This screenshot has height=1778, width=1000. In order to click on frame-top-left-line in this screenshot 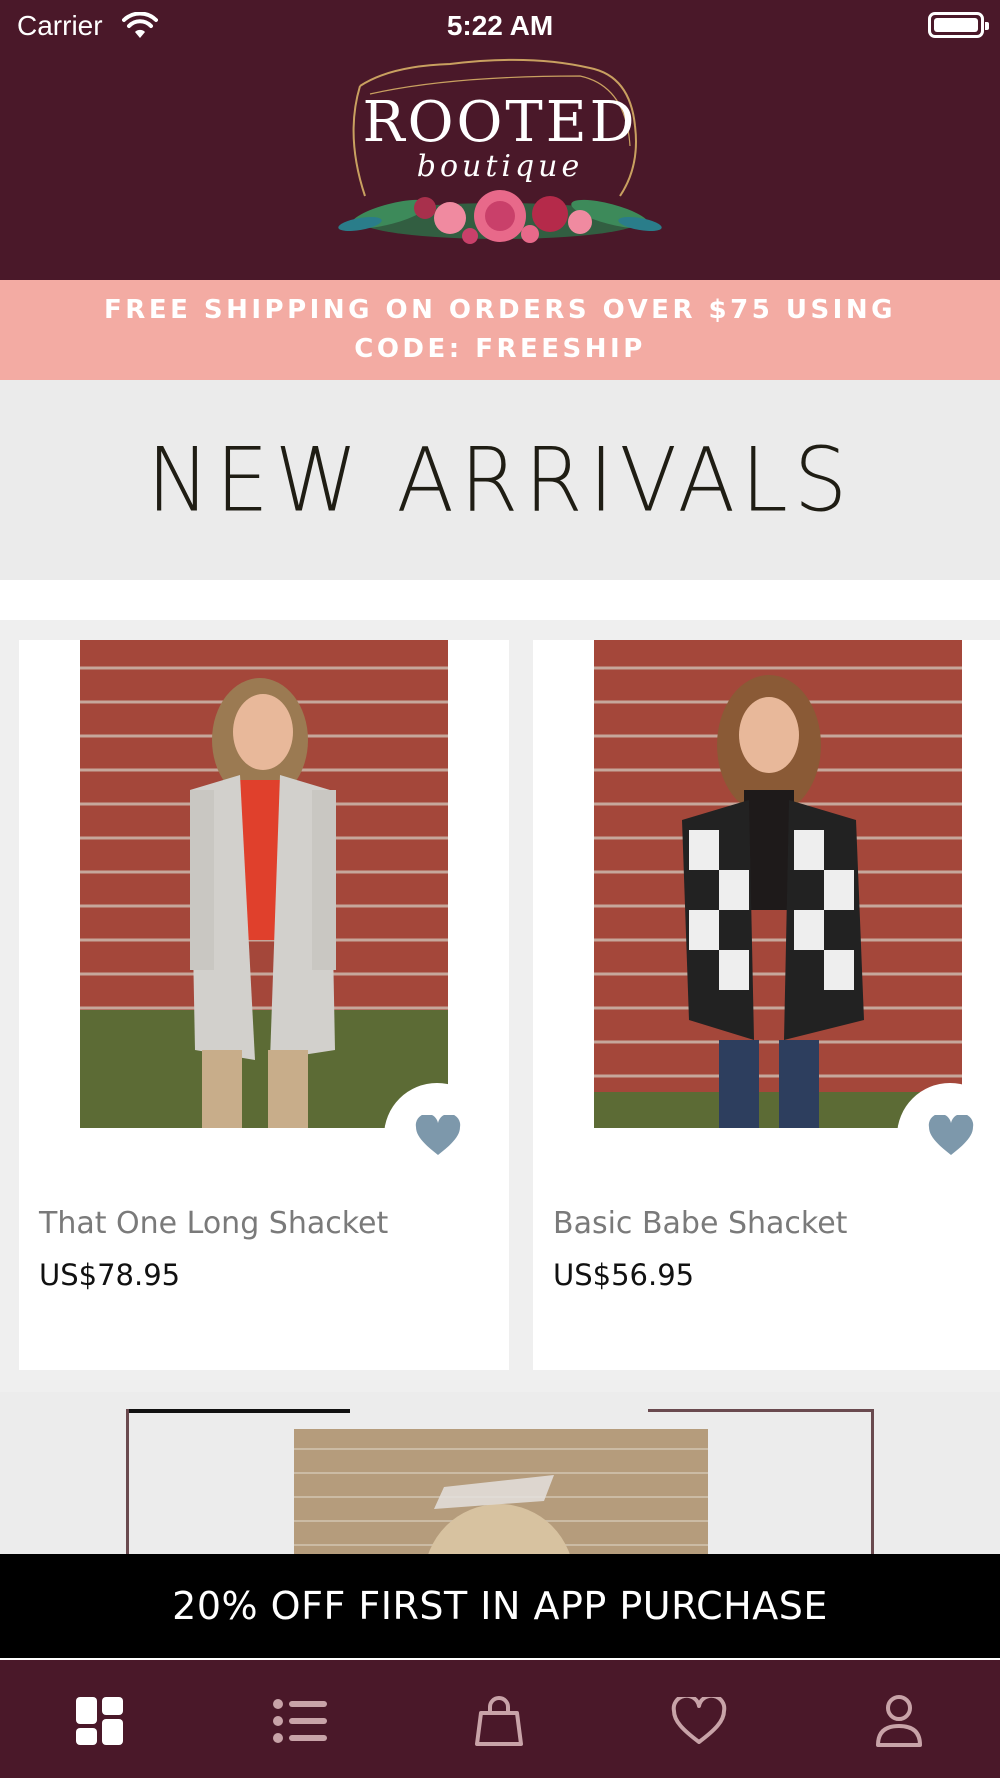, I will do `click(238, 1411)`.